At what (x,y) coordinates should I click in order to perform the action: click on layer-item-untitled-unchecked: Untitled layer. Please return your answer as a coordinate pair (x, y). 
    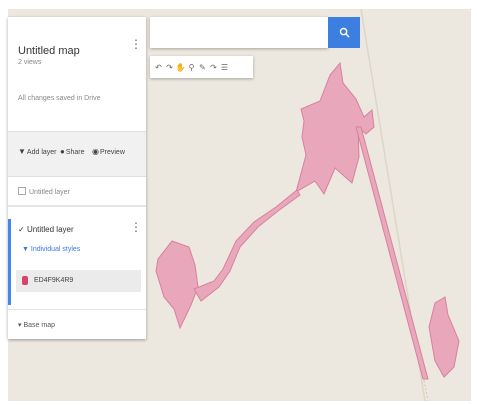
    Looking at the image, I should click on (44, 191).